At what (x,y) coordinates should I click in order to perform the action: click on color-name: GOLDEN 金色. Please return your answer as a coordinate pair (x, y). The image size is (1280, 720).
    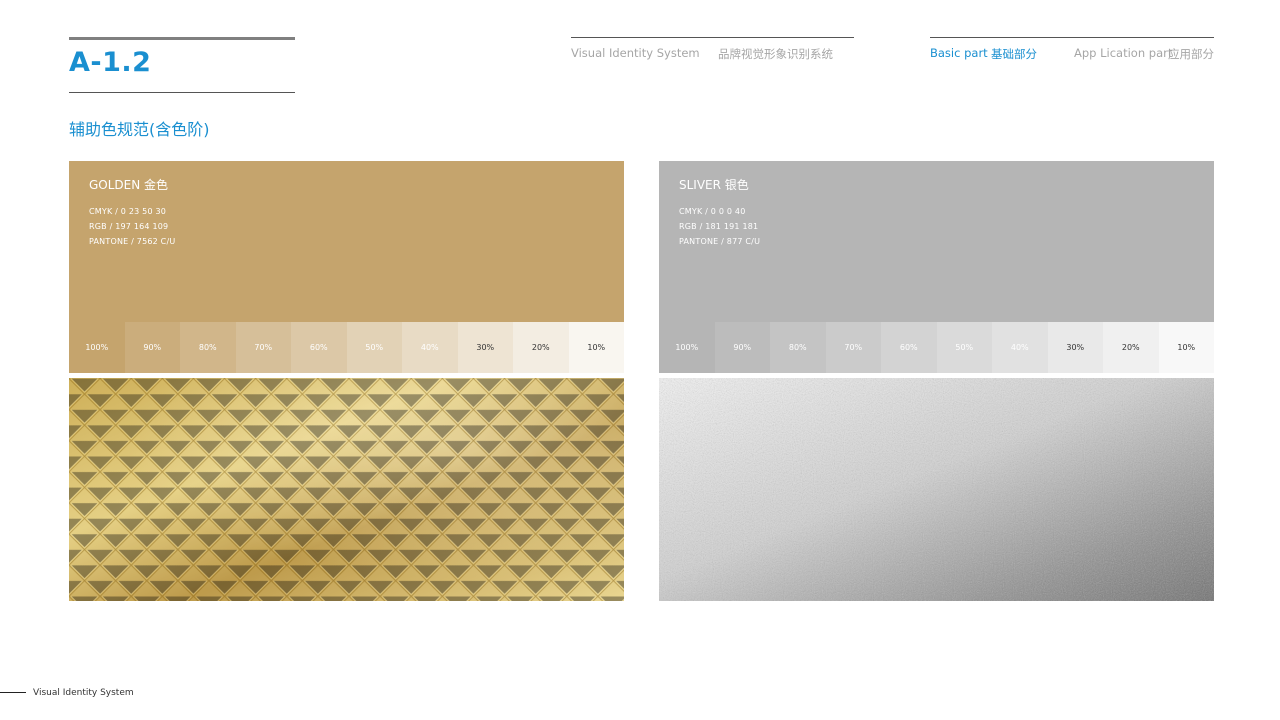
    Looking at the image, I should click on (129, 185).